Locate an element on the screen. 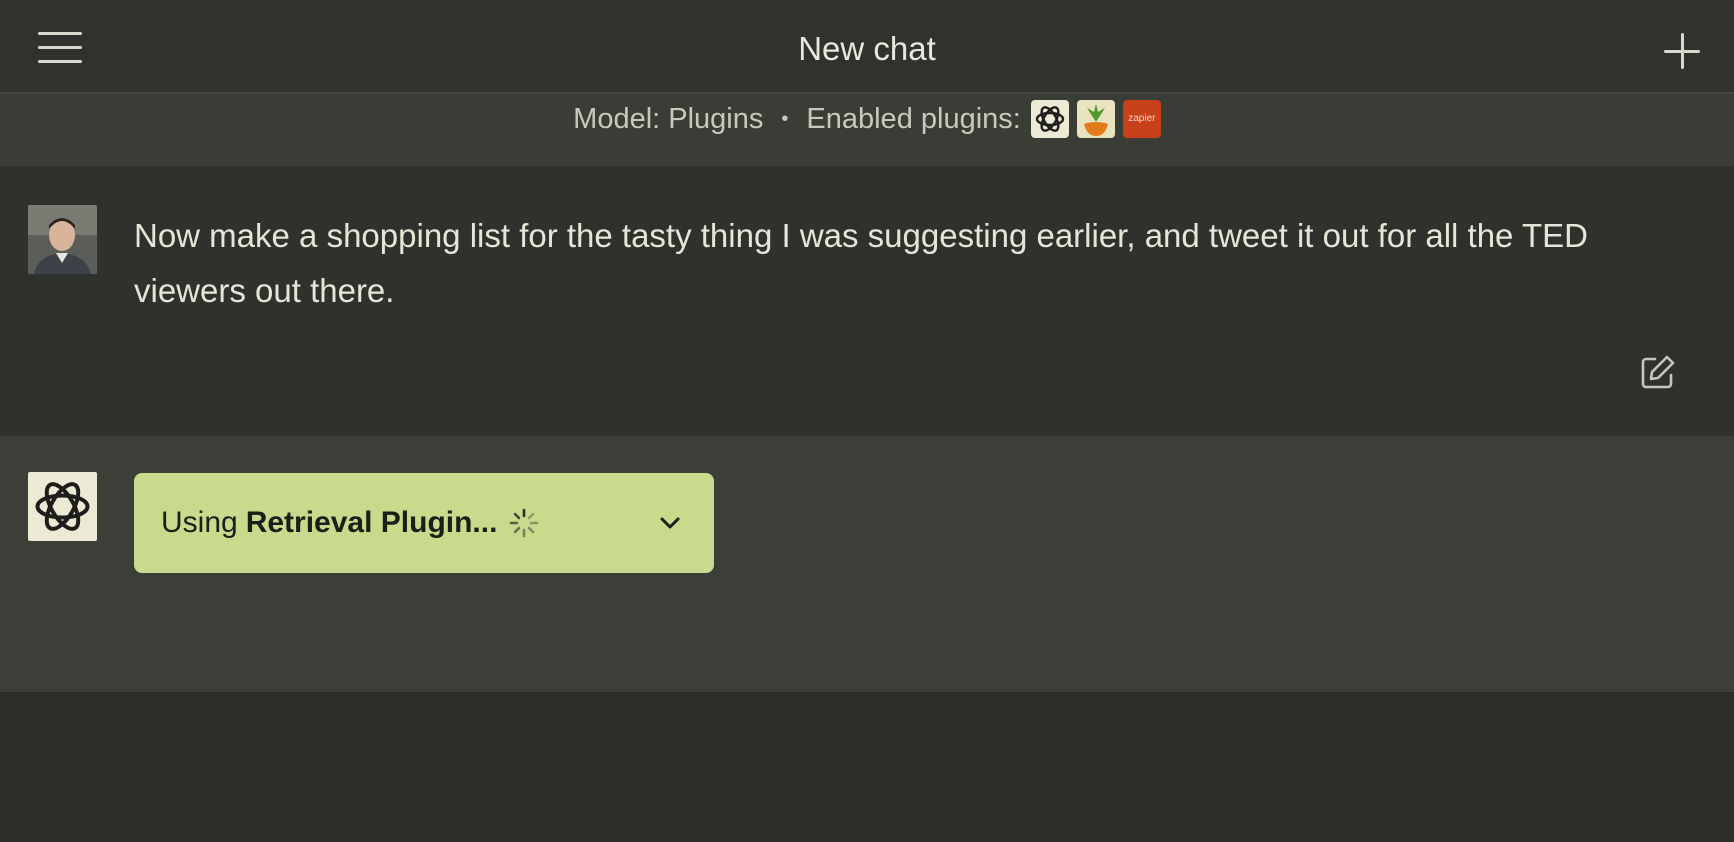 The image size is (1734, 842). zapier-plugin-icon: zapier is located at coordinates (1141, 119).